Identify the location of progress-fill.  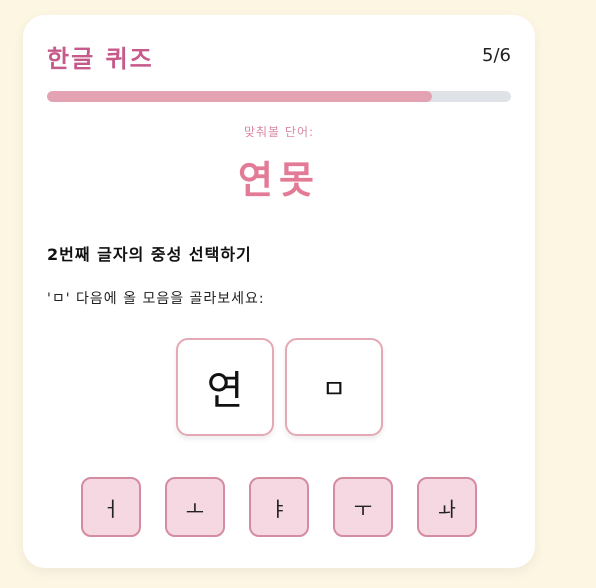
(240, 96).